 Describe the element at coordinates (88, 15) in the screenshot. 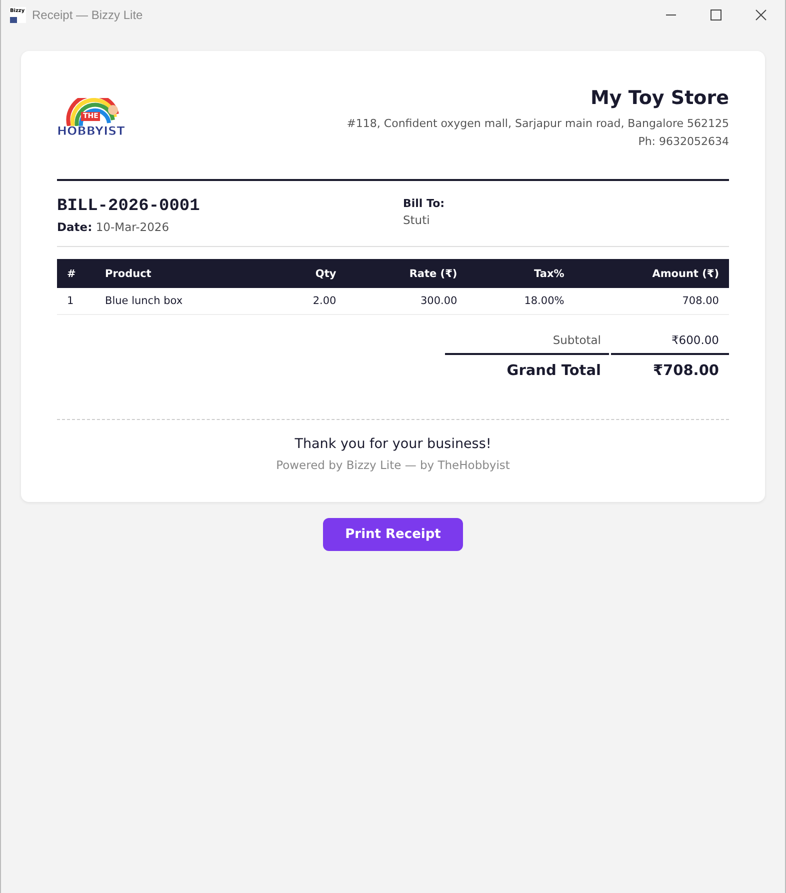

I see `window-title: Receipt — Bizzy Lite` at that location.